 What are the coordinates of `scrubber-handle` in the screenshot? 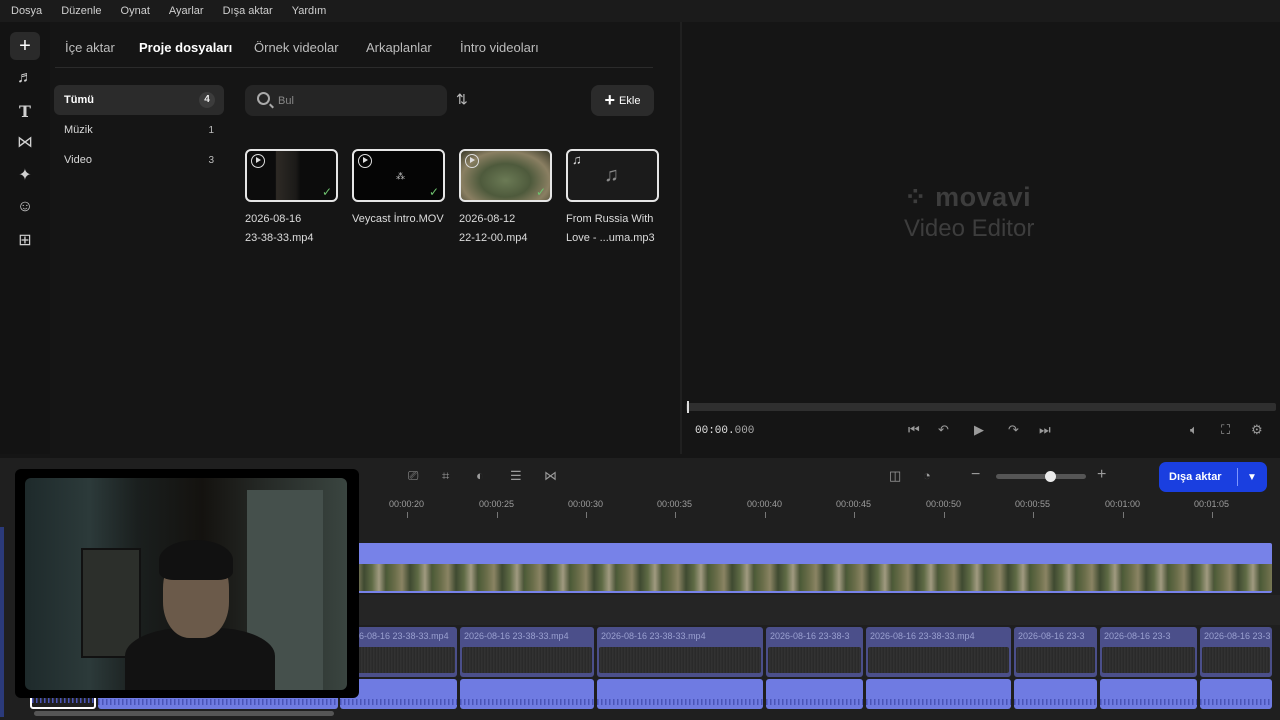 It's located at (688, 407).